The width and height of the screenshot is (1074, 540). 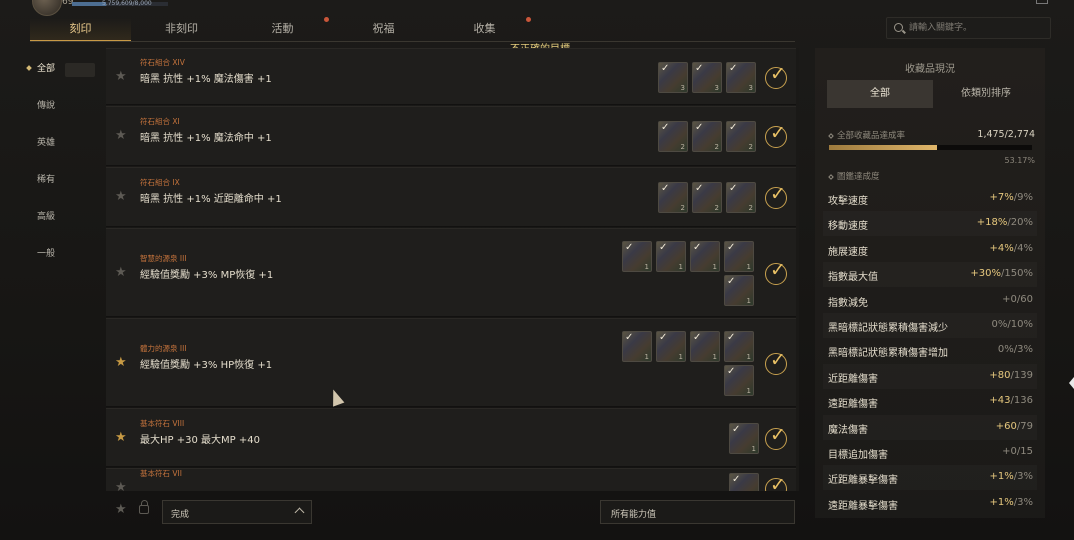 I want to click on tab-label: 活動, so click(x=282, y=28).